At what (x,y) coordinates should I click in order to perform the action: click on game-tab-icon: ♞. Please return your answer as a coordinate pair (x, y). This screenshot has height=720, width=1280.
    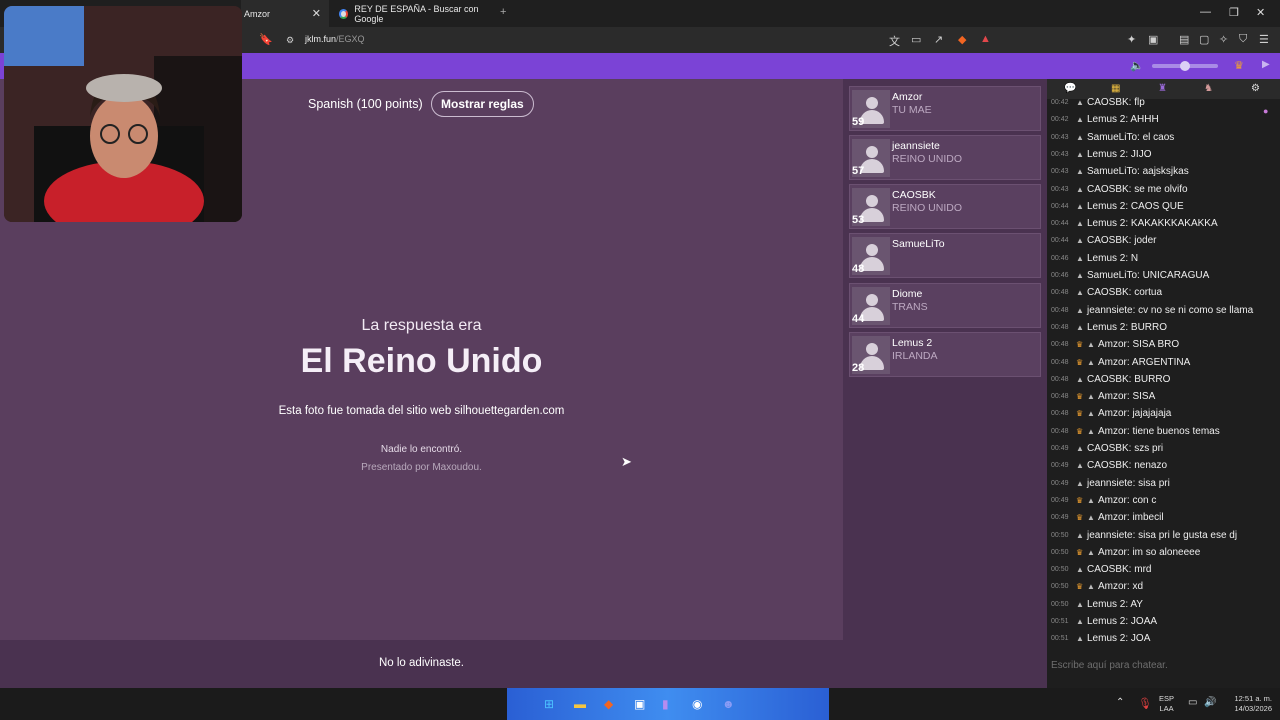
    Looking at the image, I should click on (1208, 88).